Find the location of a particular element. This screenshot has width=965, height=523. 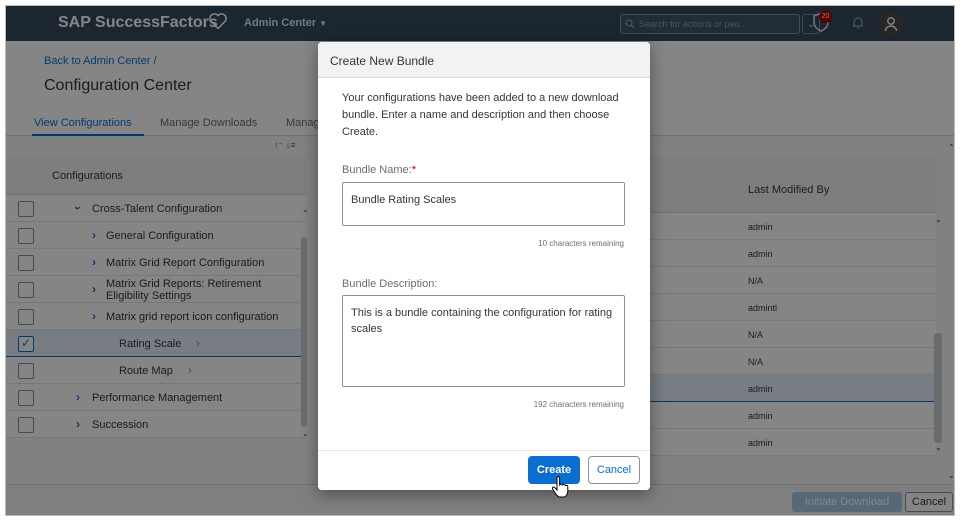

bundle-name-remaining: 10 characters remaining is located at coordinates (581, 243).